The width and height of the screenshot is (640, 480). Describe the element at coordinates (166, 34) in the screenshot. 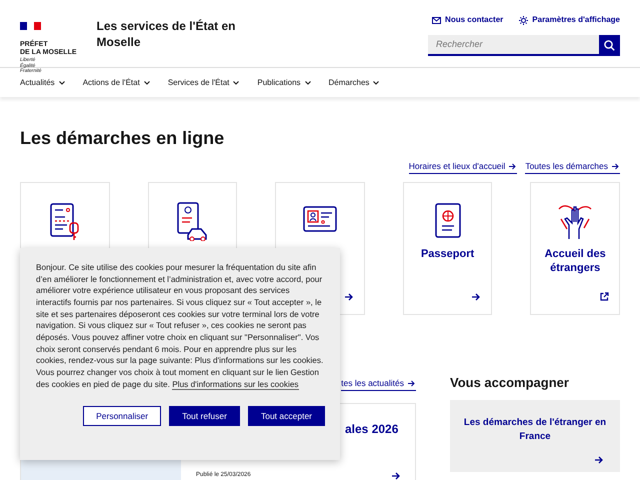

I see `site-title: Les services de l'État en Moselle` at that location.